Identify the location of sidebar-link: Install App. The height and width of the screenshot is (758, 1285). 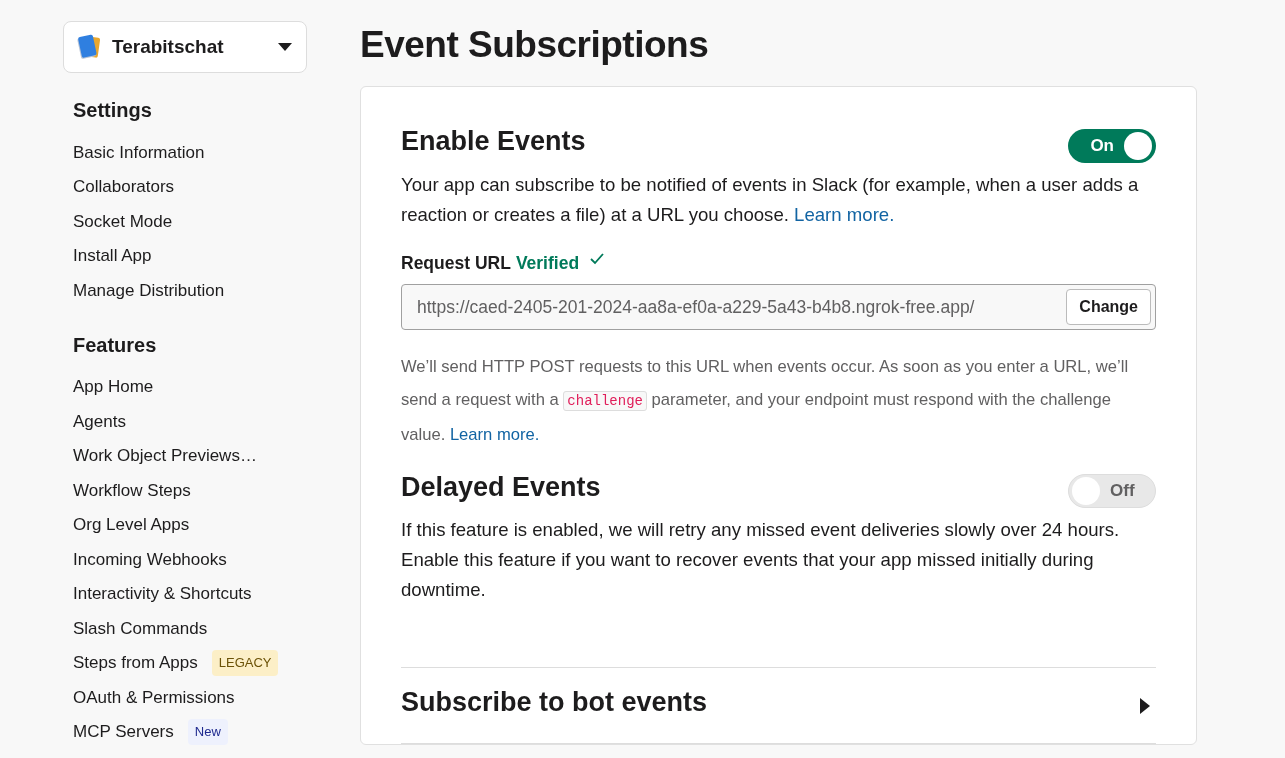
(185, 255).